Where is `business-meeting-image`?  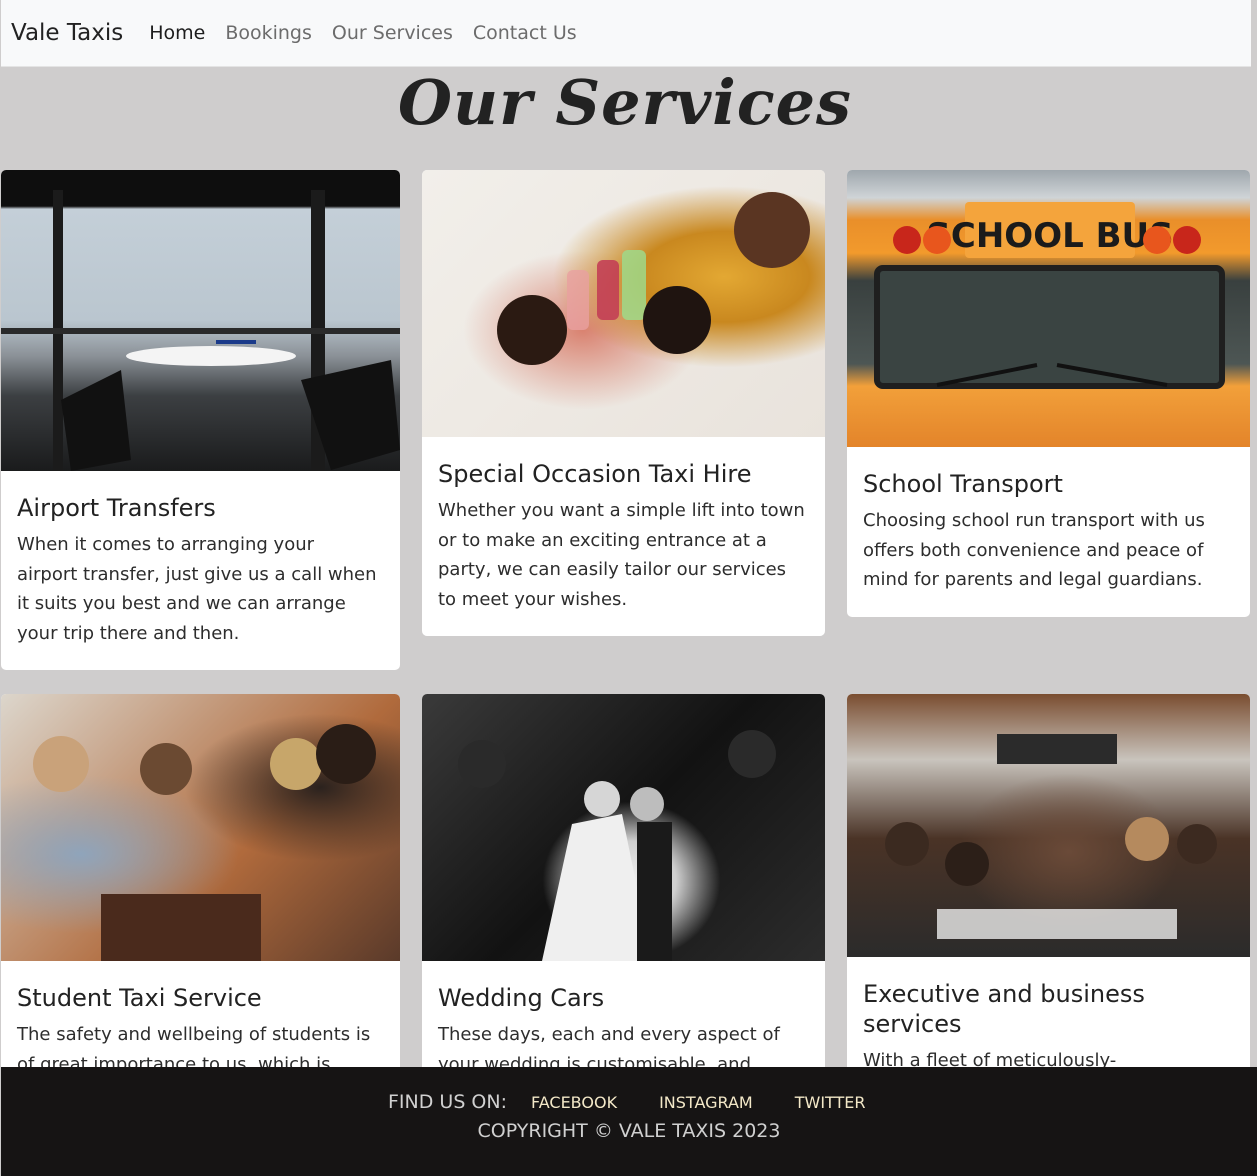
business-meeting-image is located at coordinates (1048, 825).